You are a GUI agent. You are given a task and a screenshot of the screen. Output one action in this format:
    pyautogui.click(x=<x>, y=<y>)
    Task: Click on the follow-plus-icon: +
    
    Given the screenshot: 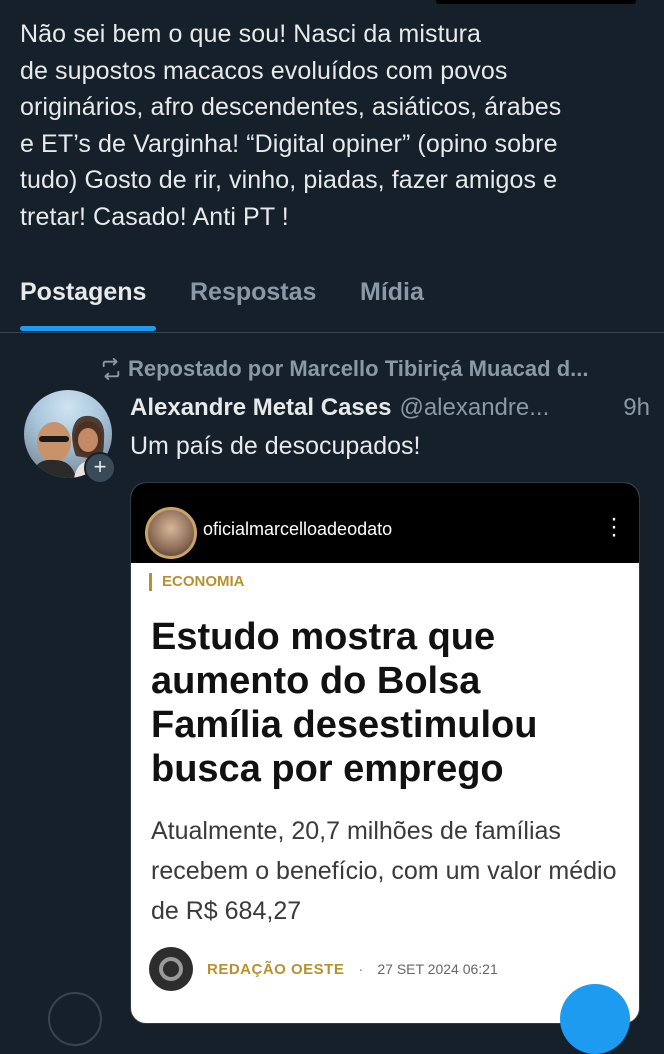 What is the action you would take?
    pyautogui.click(x=100, y=468)
    